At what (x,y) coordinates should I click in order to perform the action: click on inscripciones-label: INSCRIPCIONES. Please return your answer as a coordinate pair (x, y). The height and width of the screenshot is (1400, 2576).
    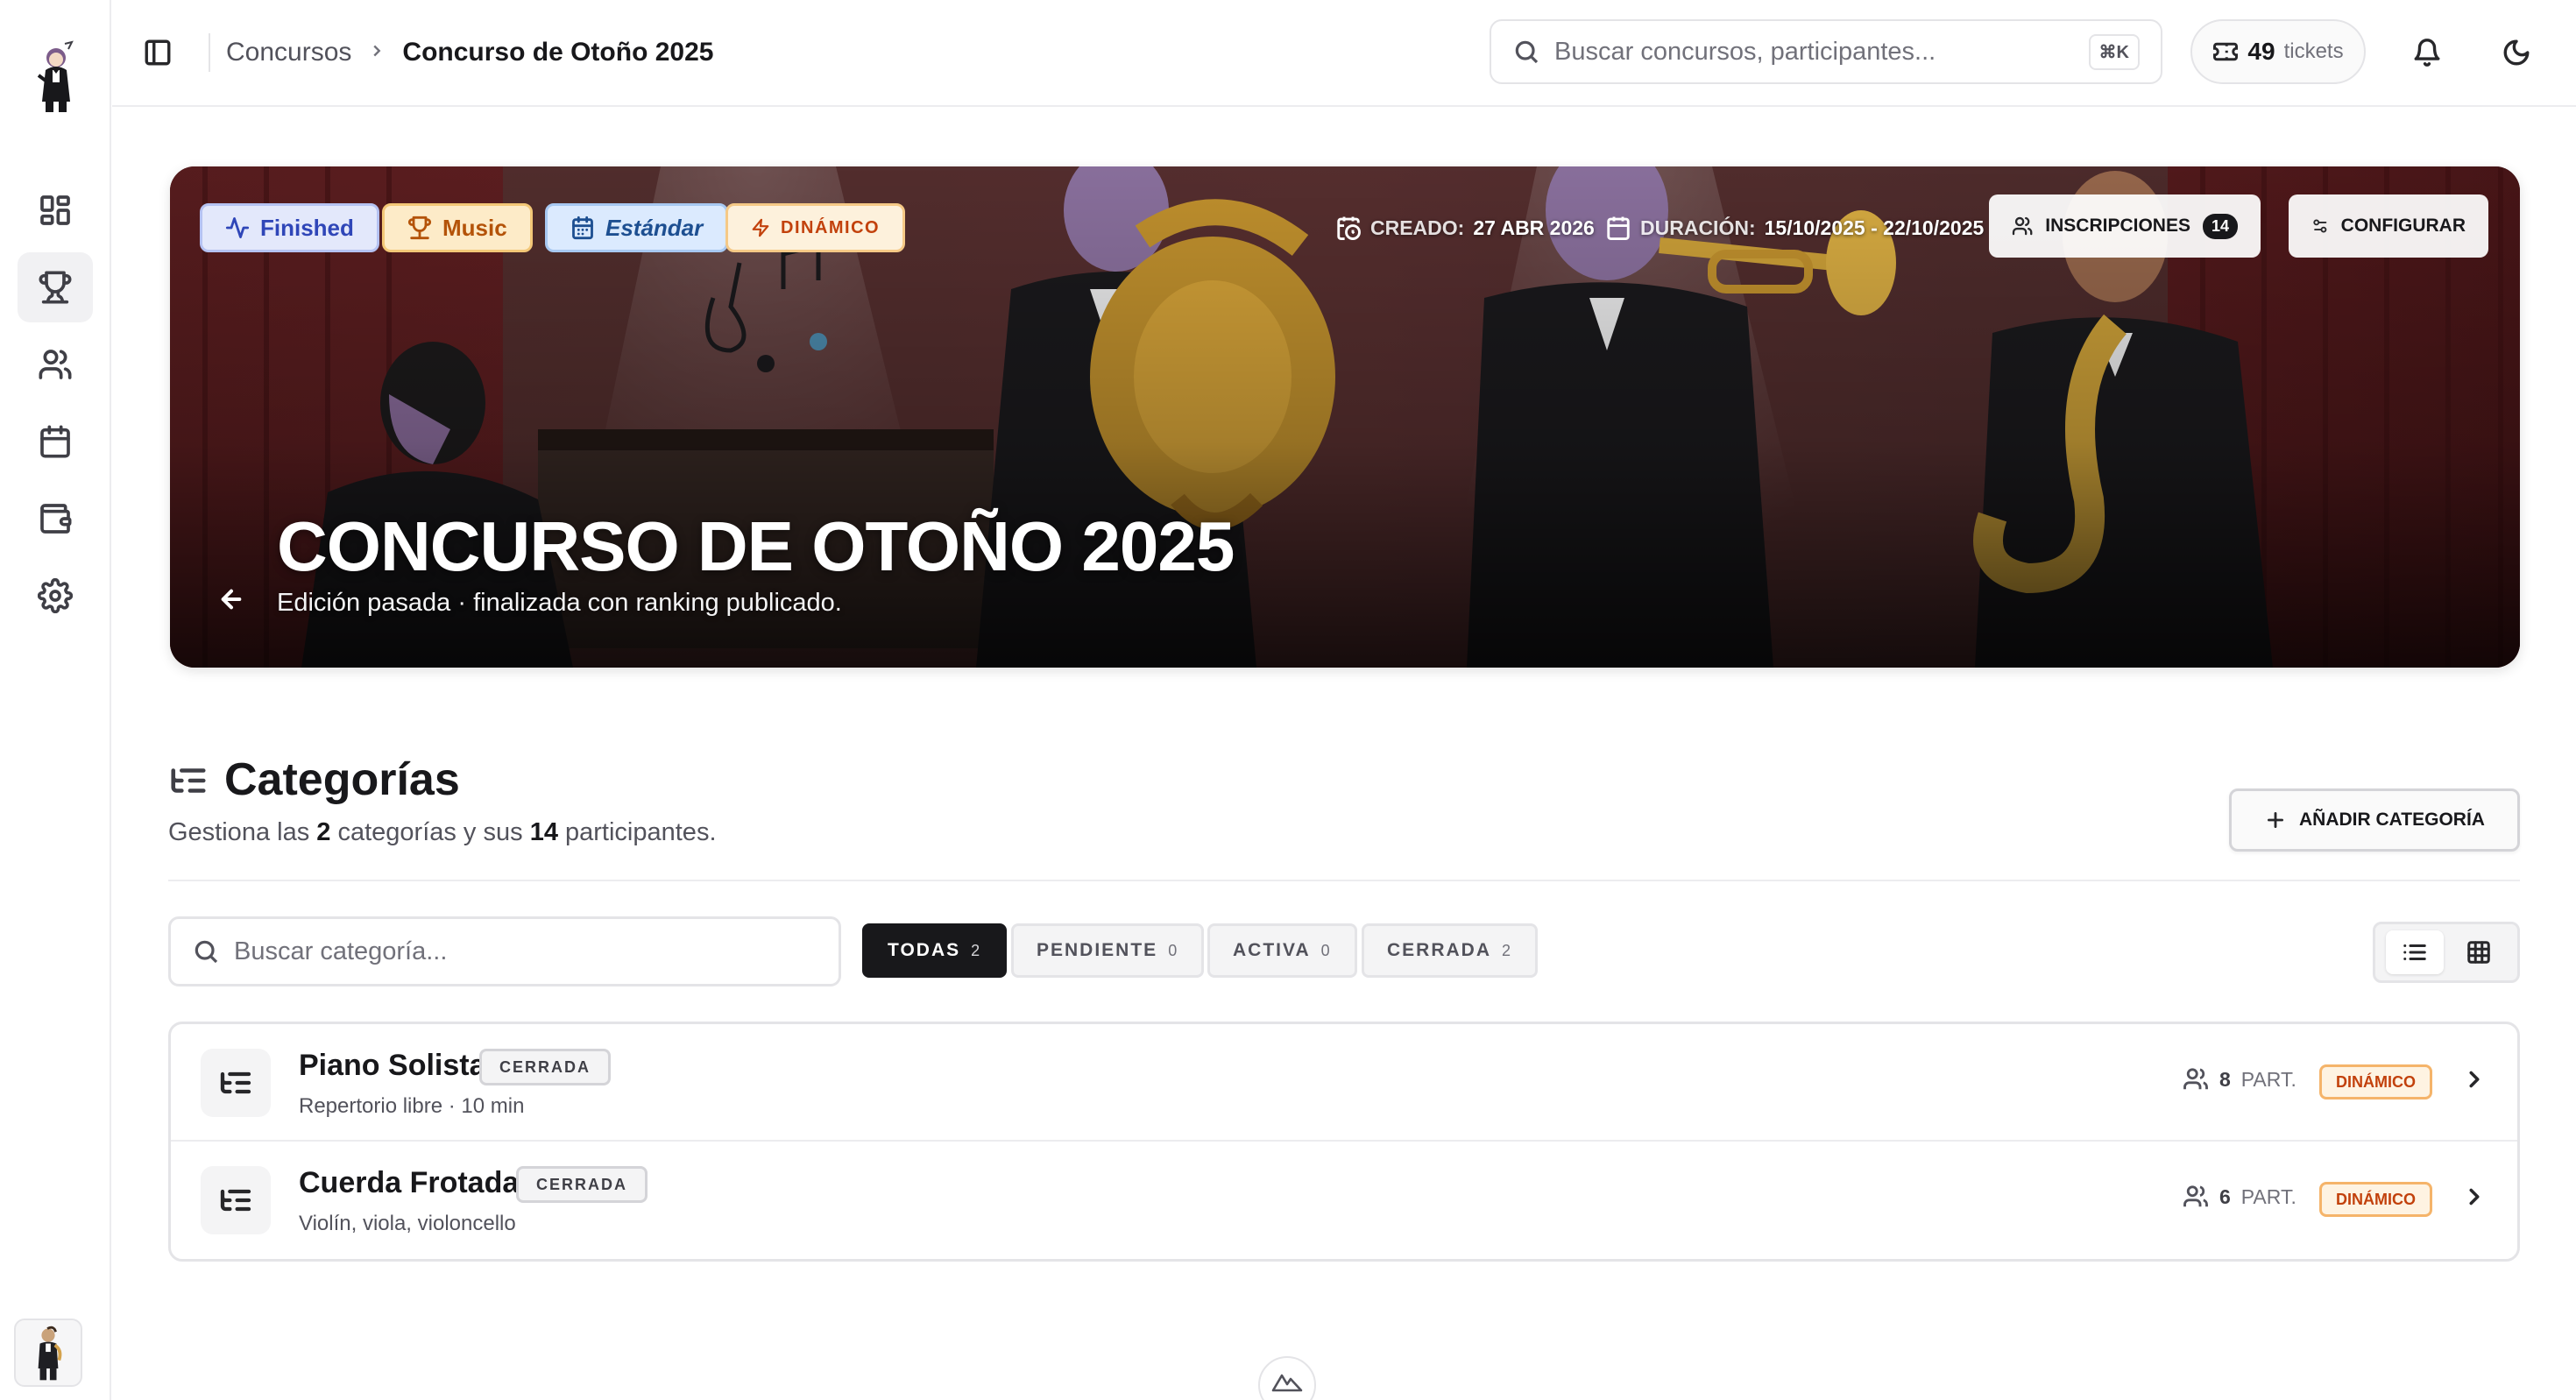
    Looking at the image, I should click on (2117, 226).